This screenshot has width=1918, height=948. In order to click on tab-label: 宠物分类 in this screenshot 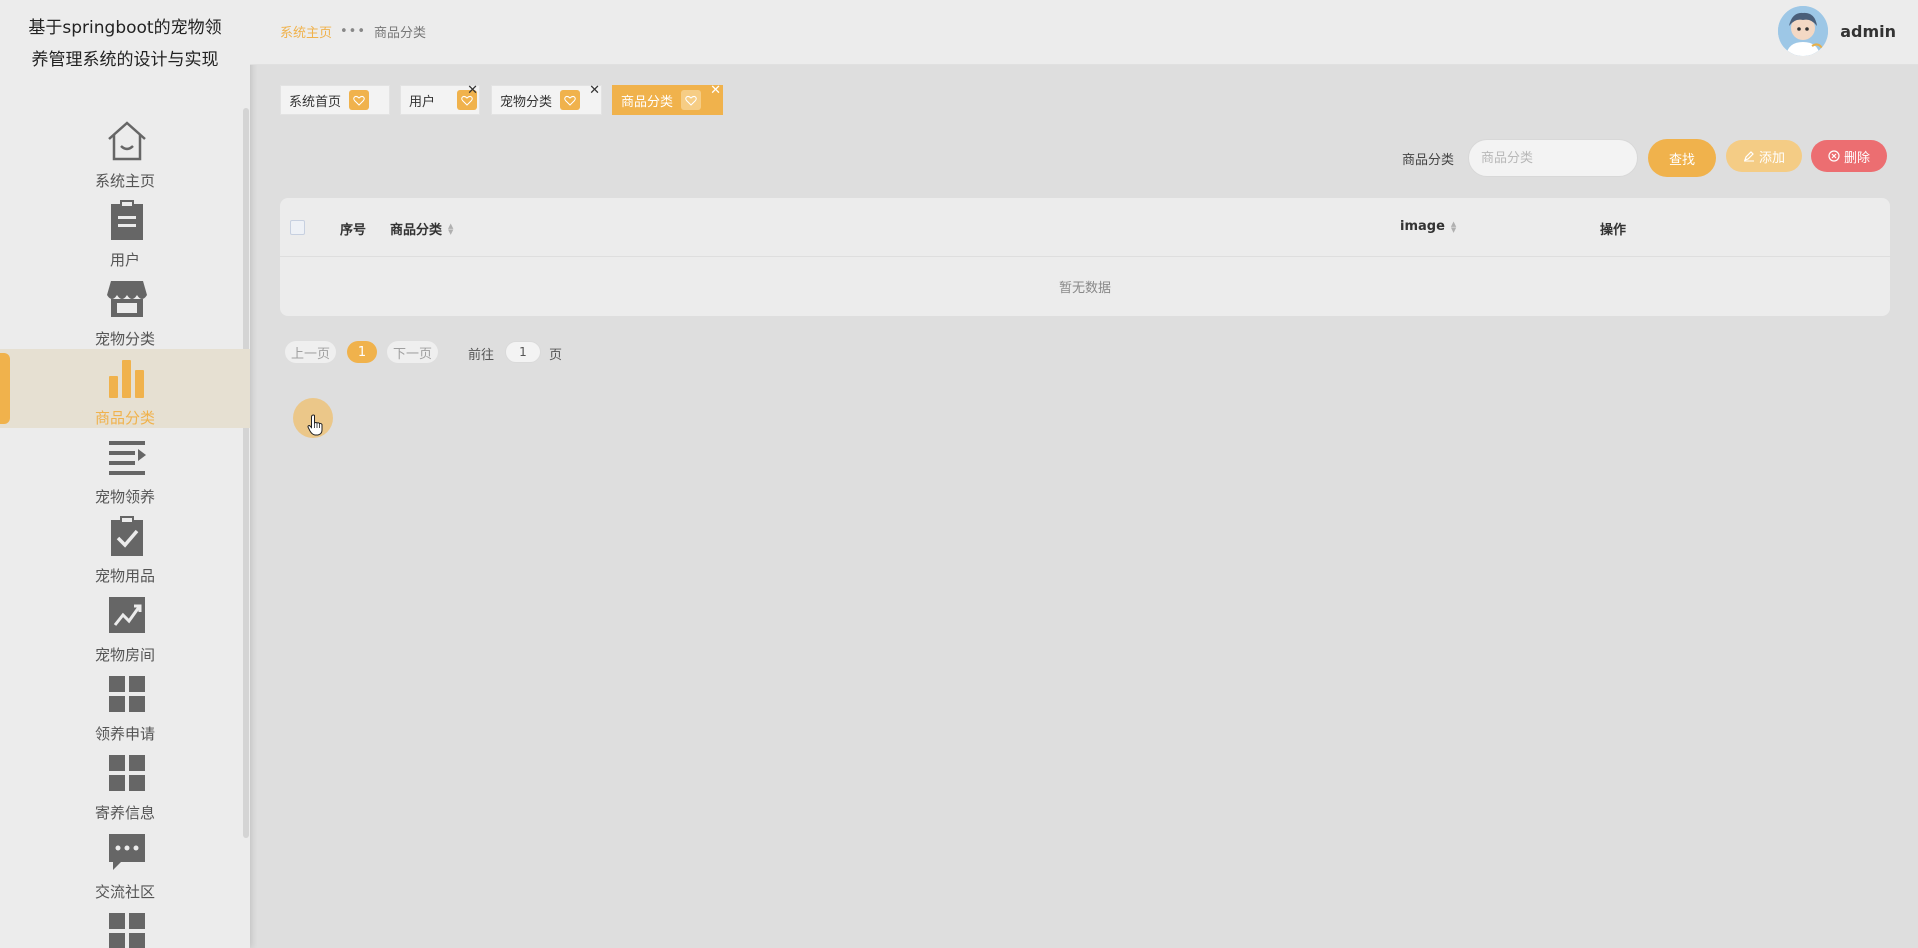, I will do `click(526, 102)`.